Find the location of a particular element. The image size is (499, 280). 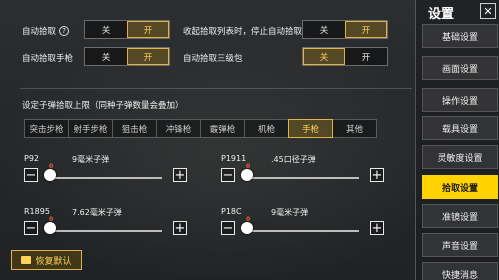

ammo-limit-p92: P92 9毫米子弹 − 0 + is located at coordinates (109, 174).